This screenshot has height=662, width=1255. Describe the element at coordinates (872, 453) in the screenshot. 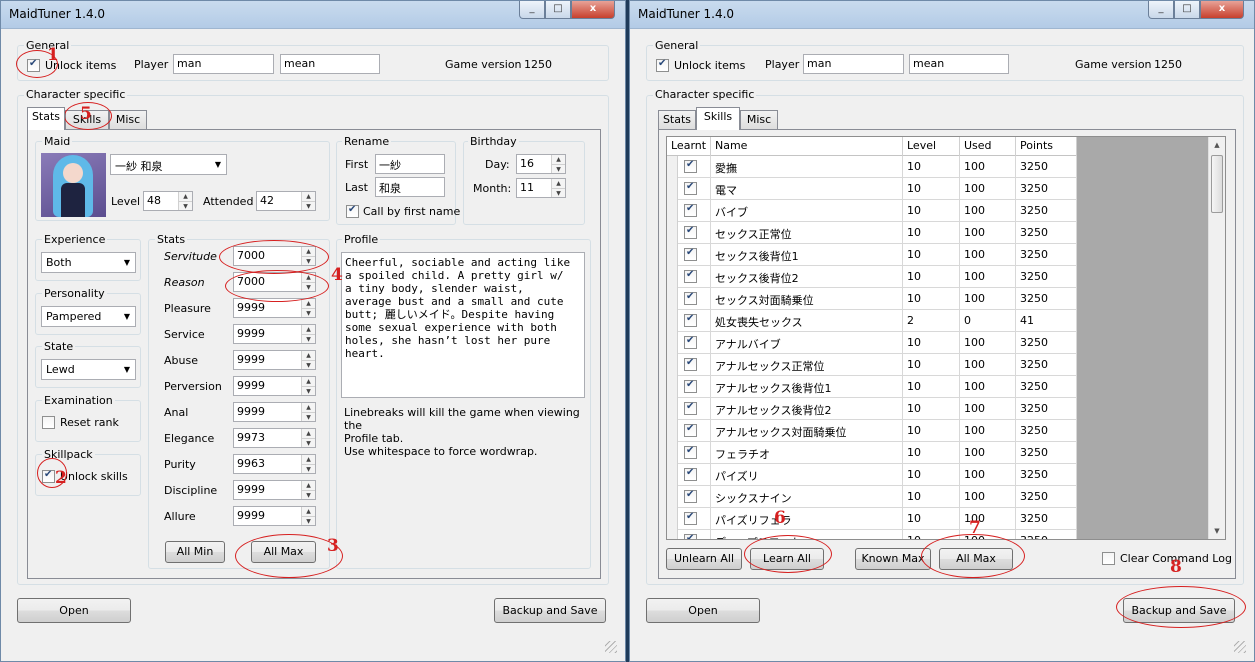

I see `table-row: フェラチオ101003250` at that location.